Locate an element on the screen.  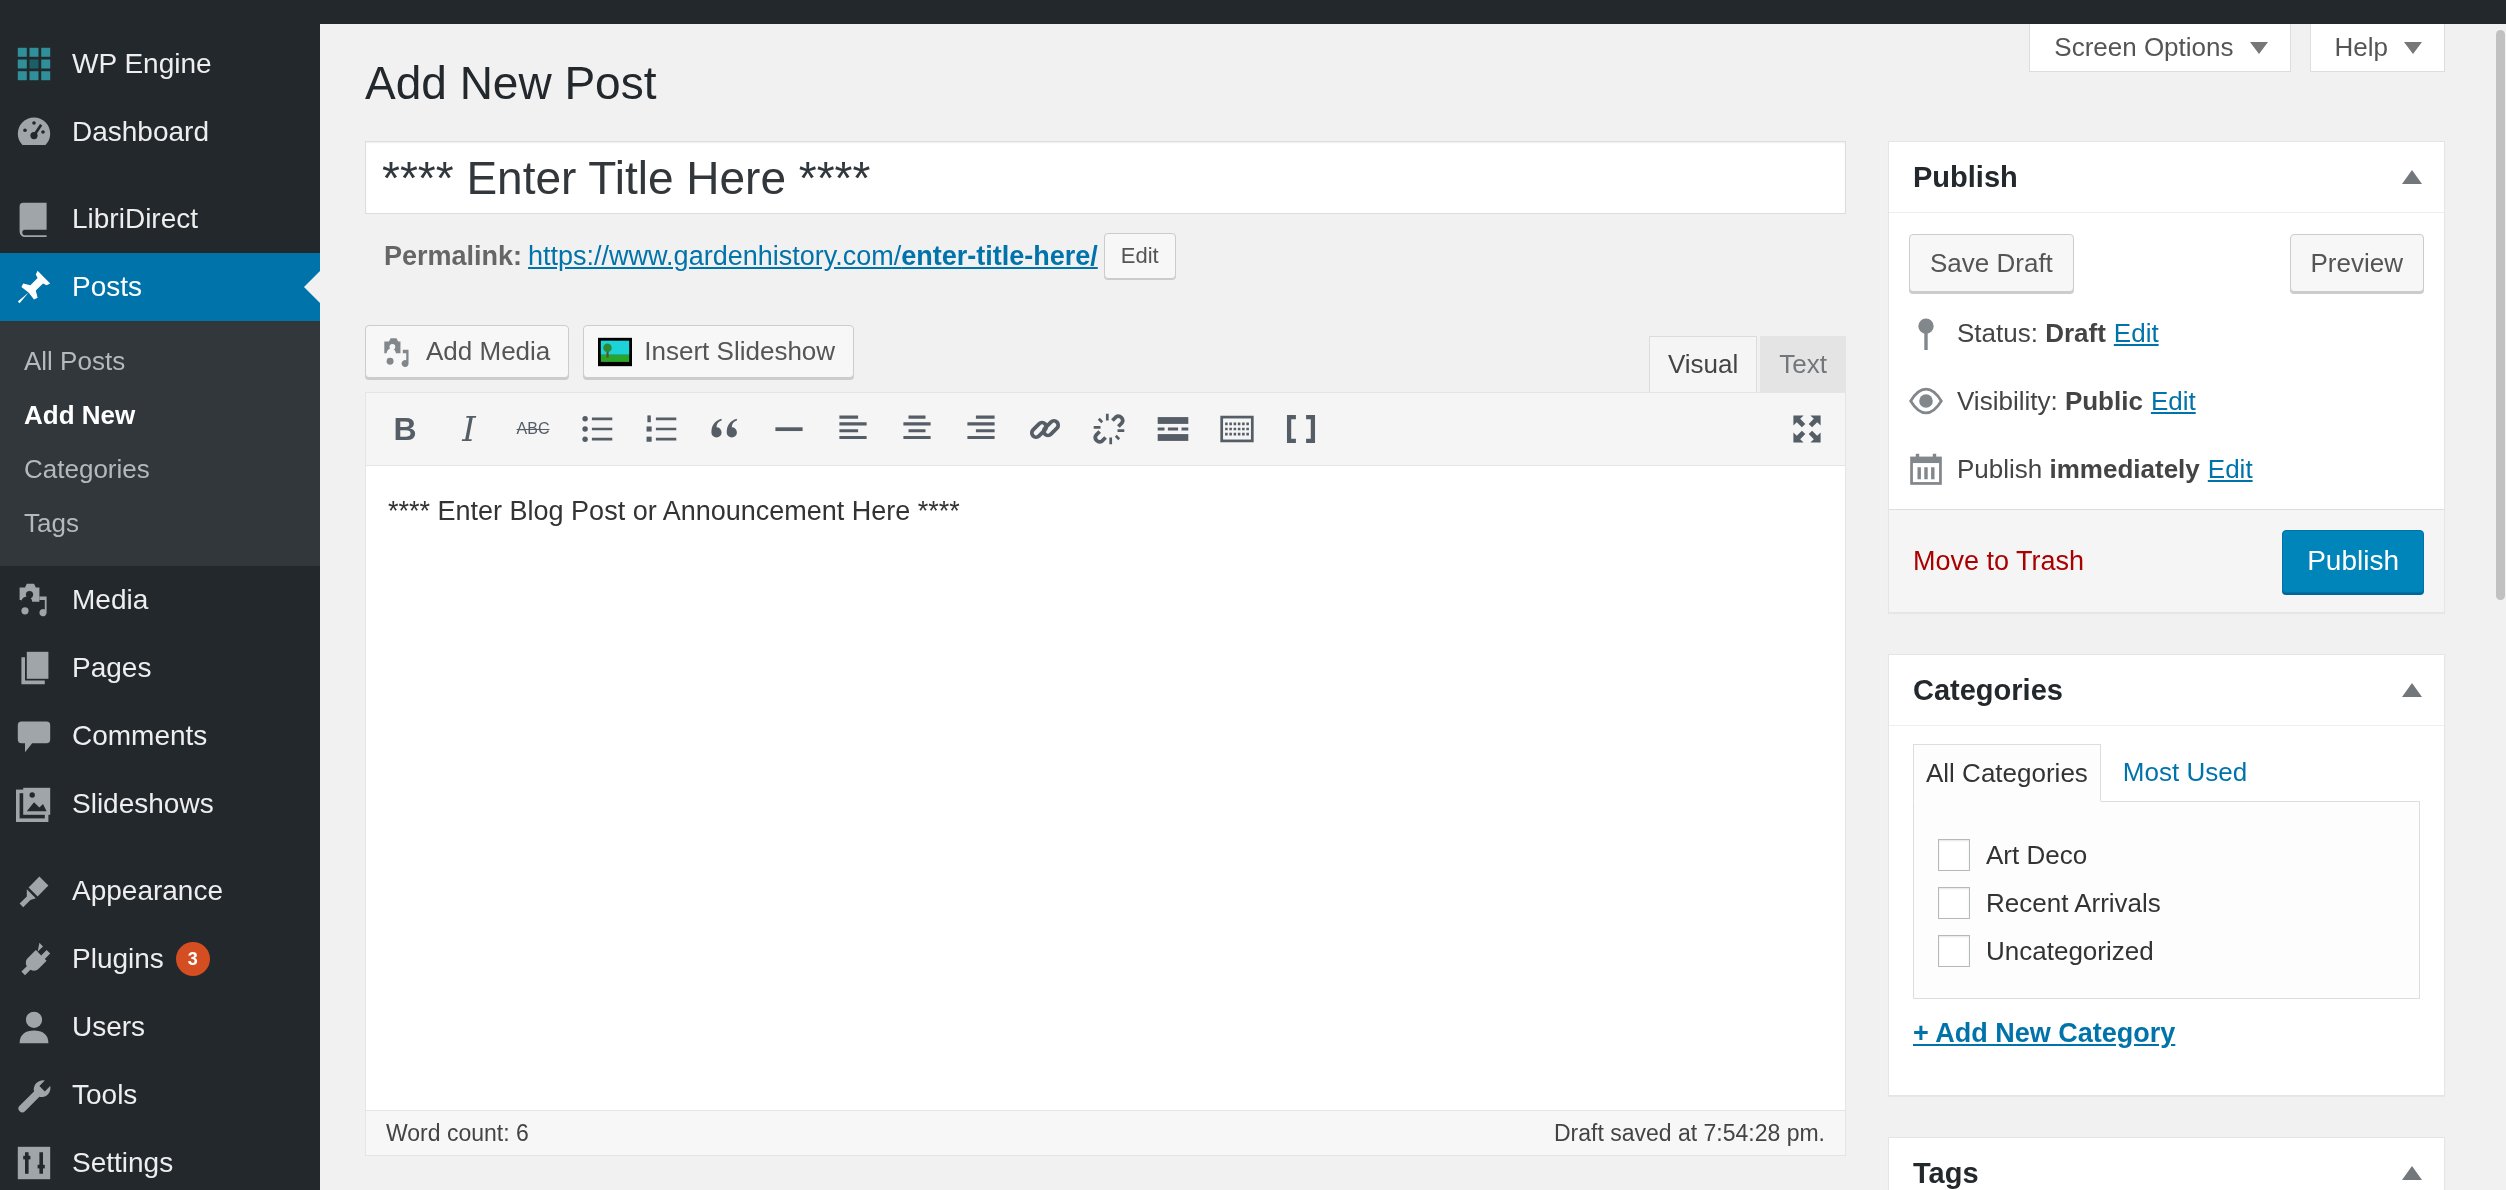
brackets-icon is located at coordinates (1301, 429).